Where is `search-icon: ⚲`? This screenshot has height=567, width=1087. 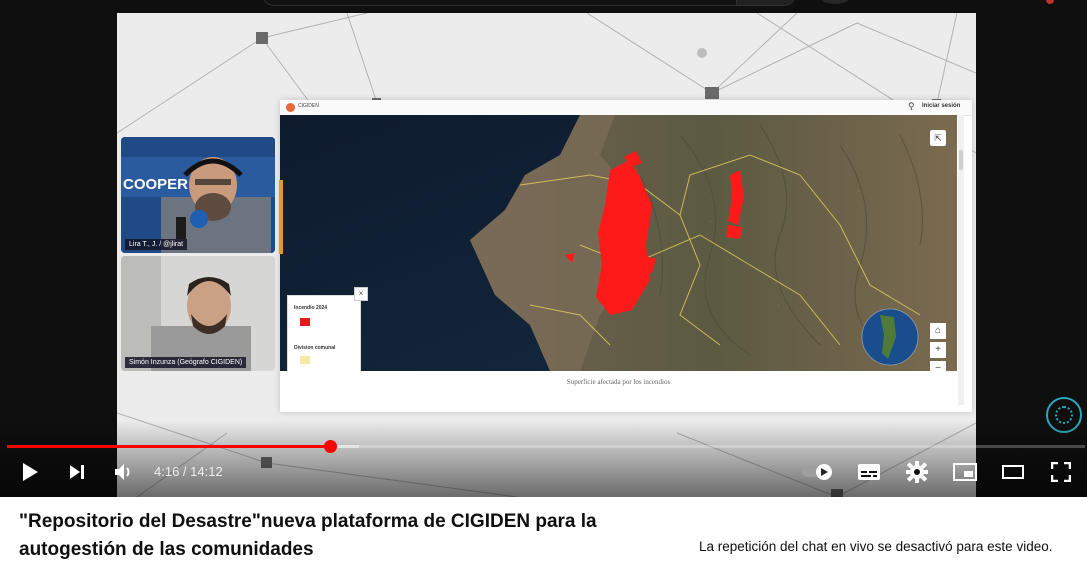 search-icon: ⚲ is located at coordinates (911, 106).